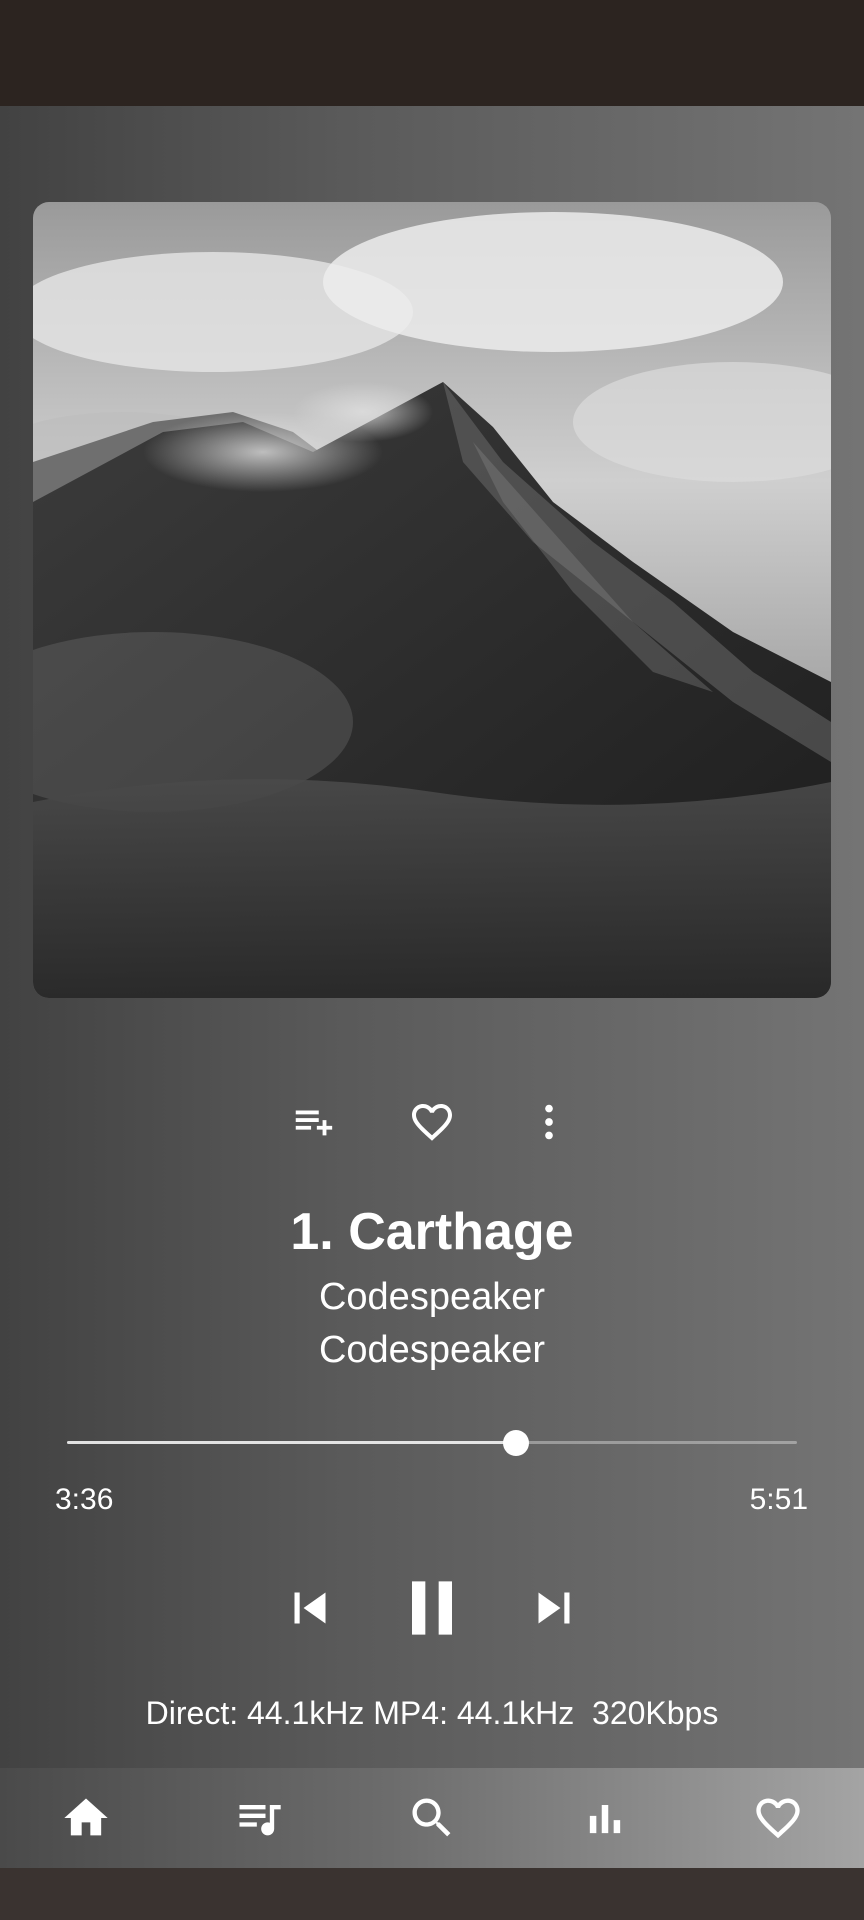 This screenshot has width=864, height=1920. Describe the element at coordinates (432, 1297) in the screenshot. I see `track-artist: Codespeaker` at that location.